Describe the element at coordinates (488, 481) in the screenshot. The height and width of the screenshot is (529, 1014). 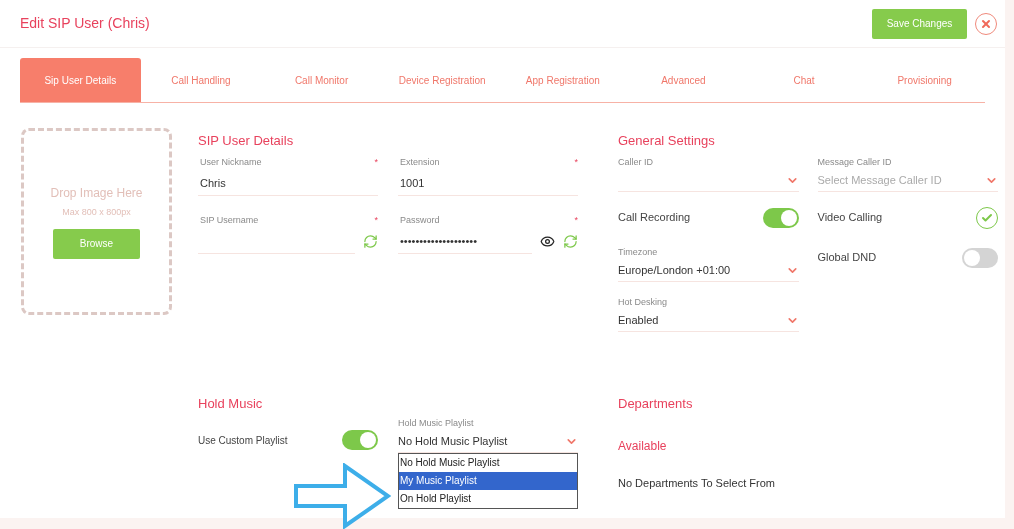
I see `dropdown-option: My Music Playlist` at that location.